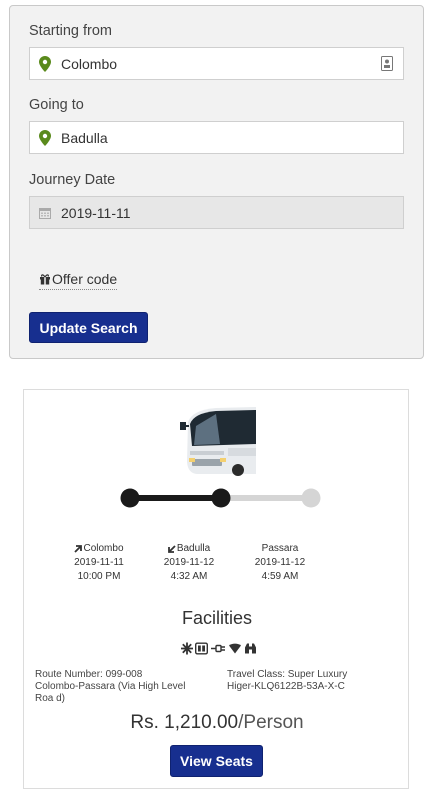 This screenshot has width=435, height=800. What do you see at coordinates (70, 31) in the screenshot?
I see `from-label: Starting from` at bounding box center [70, 31].